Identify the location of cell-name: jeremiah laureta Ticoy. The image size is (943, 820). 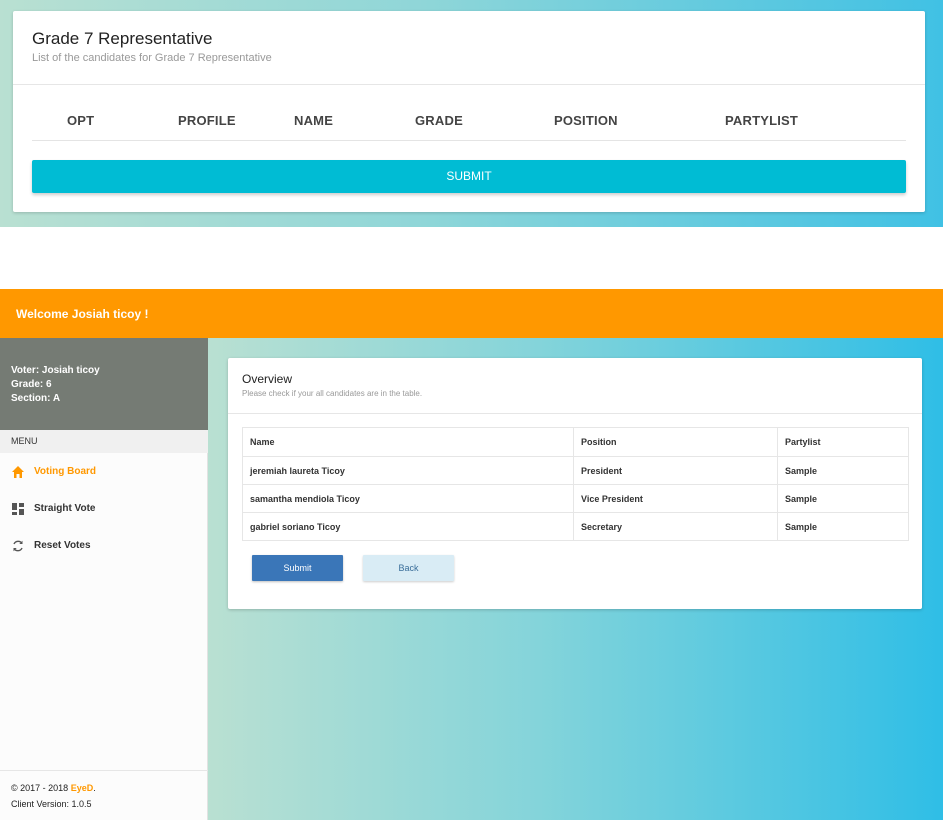
(297, 471).